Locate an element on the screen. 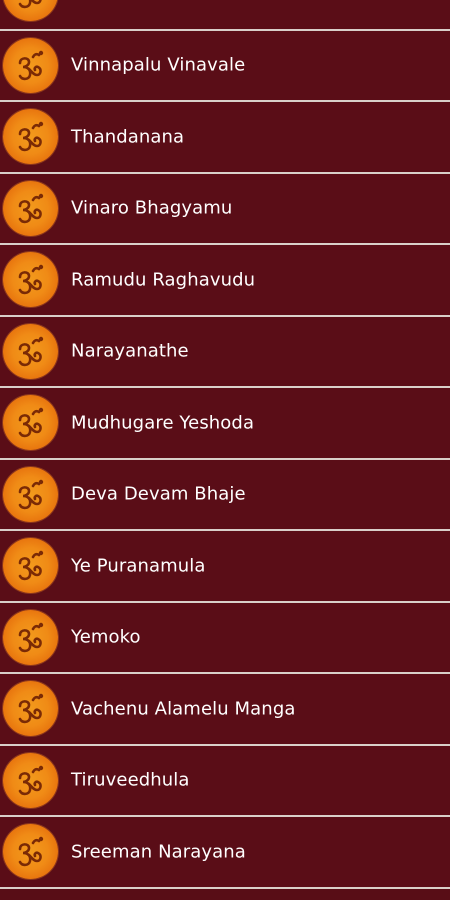  song-list-item: Vachenu Alamelu Manga is located at coordinates (225, 709).